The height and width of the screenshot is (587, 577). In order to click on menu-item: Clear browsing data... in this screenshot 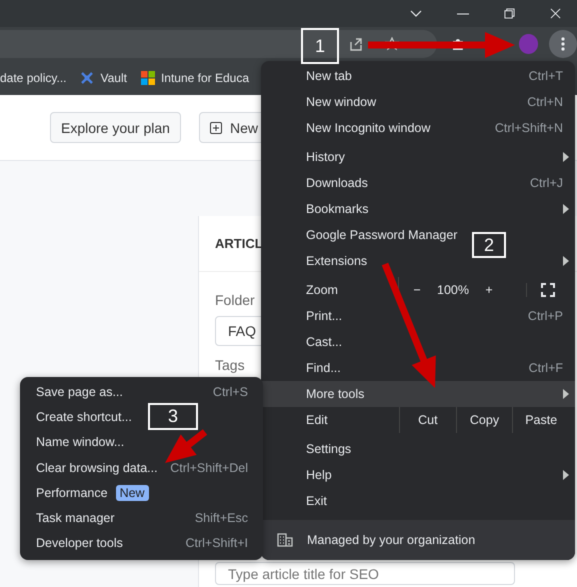, I will do `click(97, 467)`.